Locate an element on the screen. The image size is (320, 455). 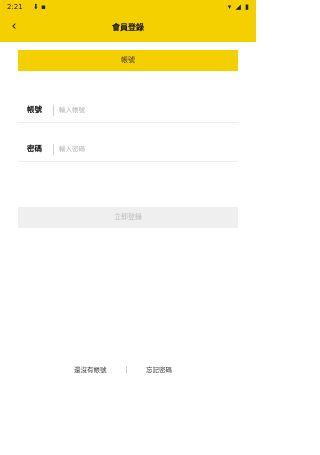
app-header: 會員登錄 ‹ is located at coordinates (128, 28).